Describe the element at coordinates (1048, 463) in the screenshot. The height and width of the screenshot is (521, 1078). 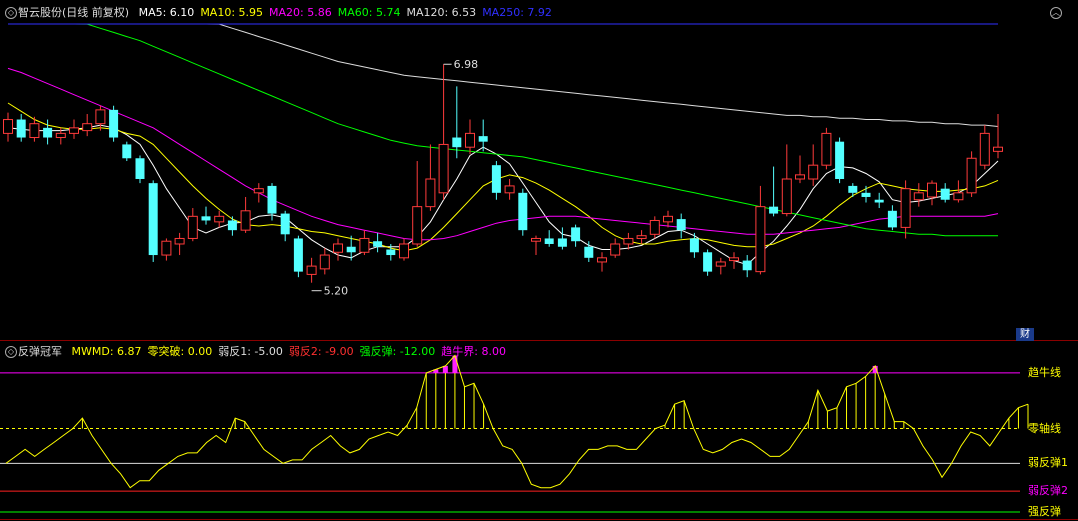
I see `weak-rebound-1-label: 弱反弹1` at that location.